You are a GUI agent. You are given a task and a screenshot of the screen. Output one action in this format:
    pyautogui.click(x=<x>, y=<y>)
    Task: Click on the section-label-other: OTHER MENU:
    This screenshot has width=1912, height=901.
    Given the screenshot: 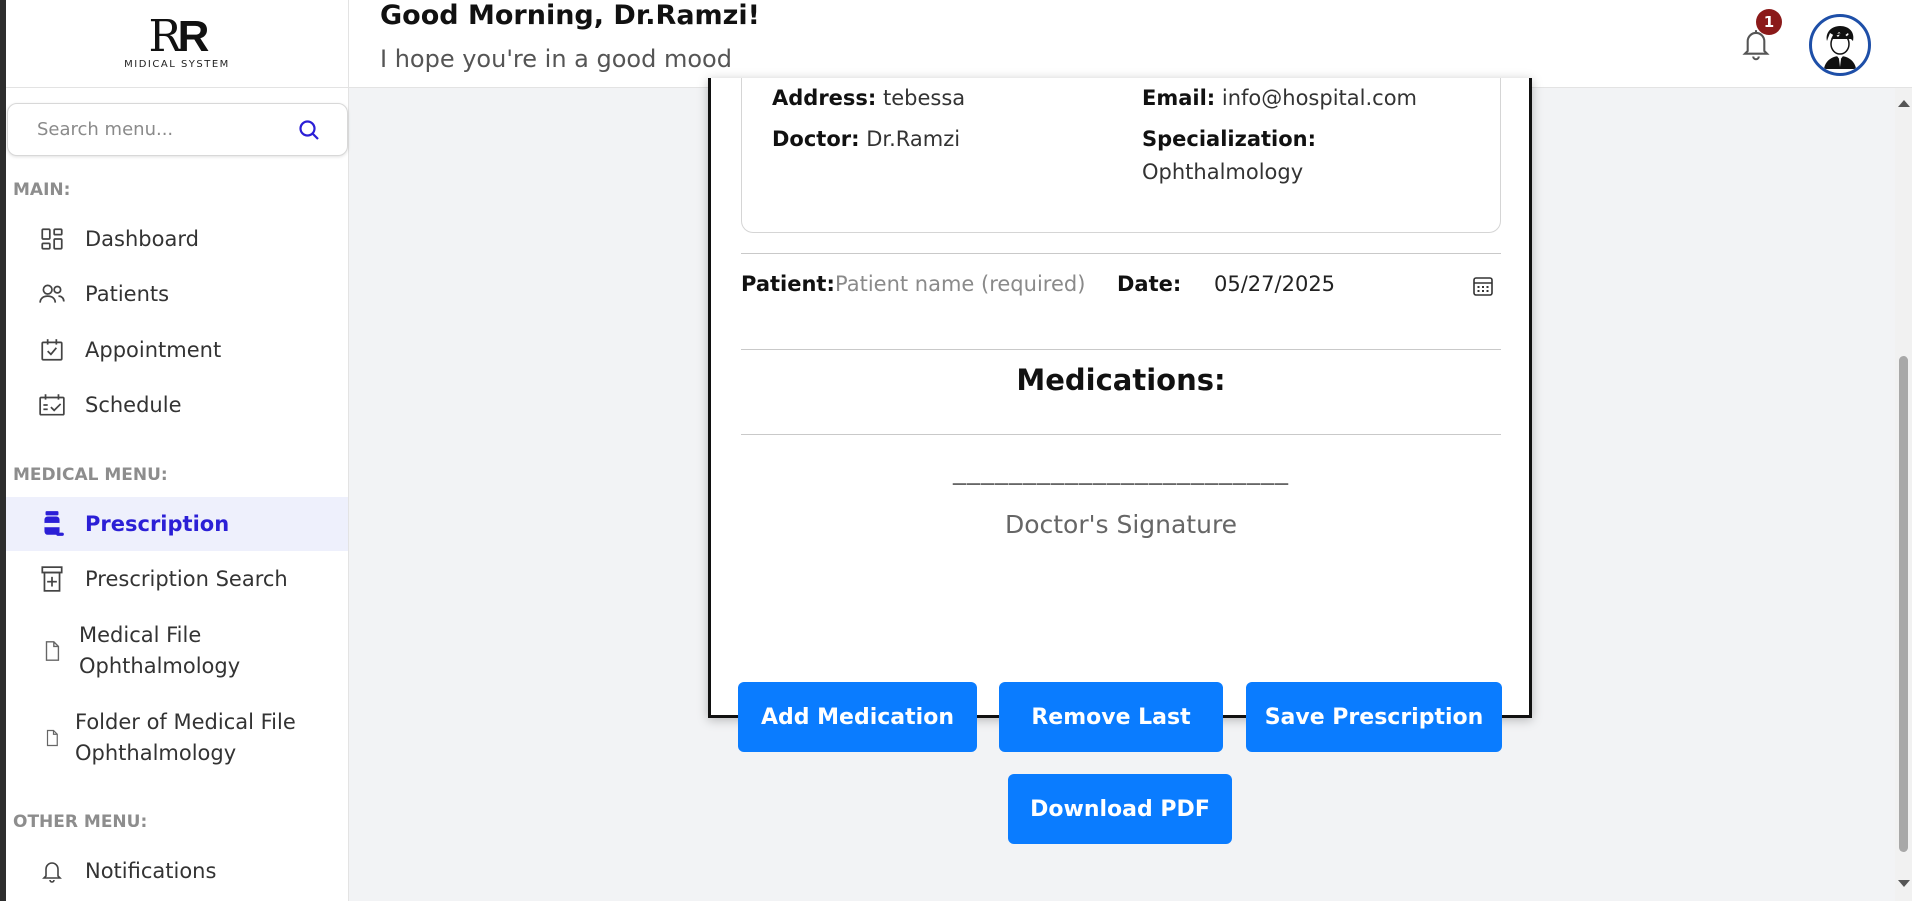 What is the action you would take?
    pyautogui.click(x=80, y=822)
    